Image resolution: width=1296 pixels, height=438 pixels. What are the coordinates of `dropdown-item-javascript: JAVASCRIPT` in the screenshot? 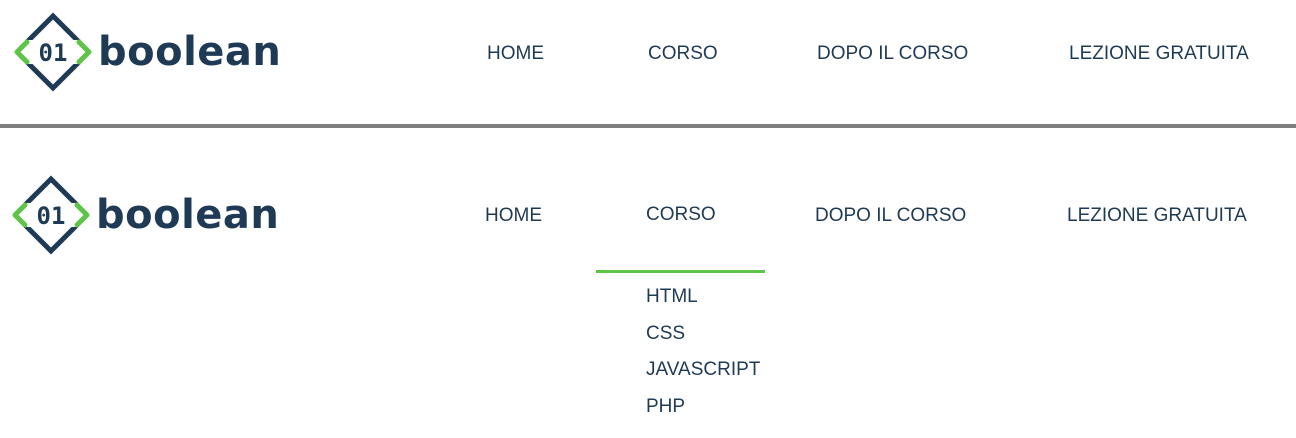 It's located at (703, 375).